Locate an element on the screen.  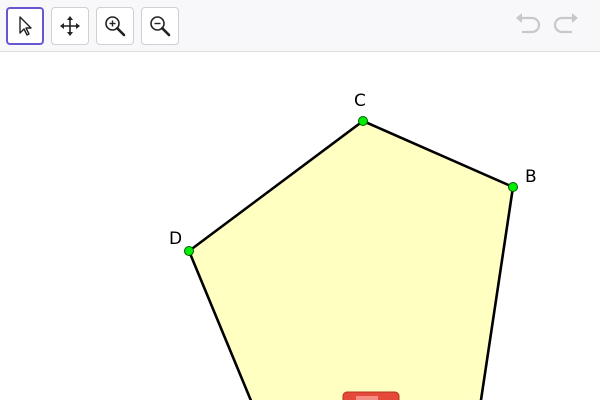
bottom-widget is located at coordinates (371, 395).